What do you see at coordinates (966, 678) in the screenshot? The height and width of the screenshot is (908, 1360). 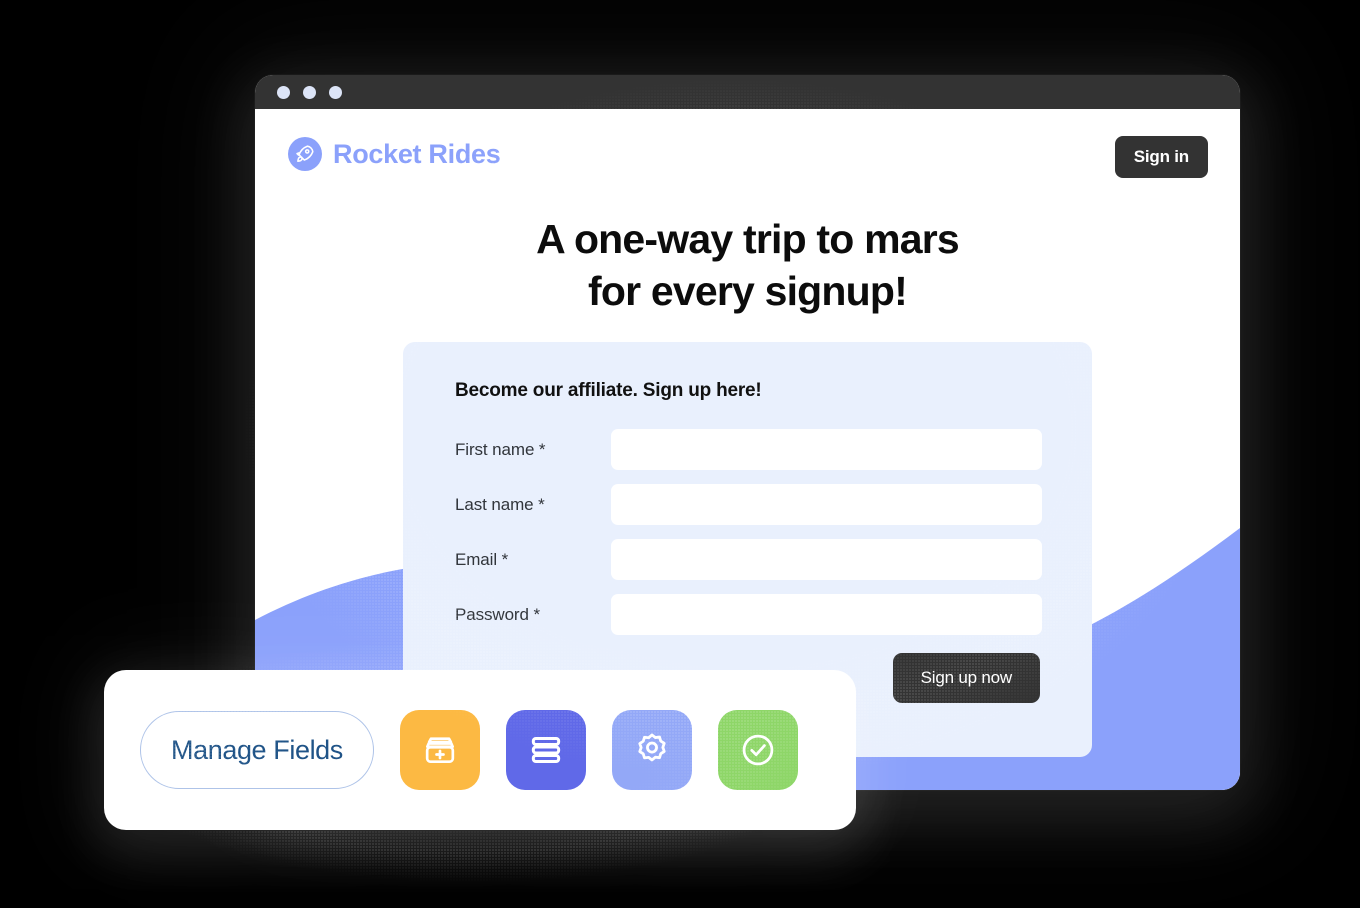 I see `sign-up-now-button: Sign up now` at bounding box center [966, 678].